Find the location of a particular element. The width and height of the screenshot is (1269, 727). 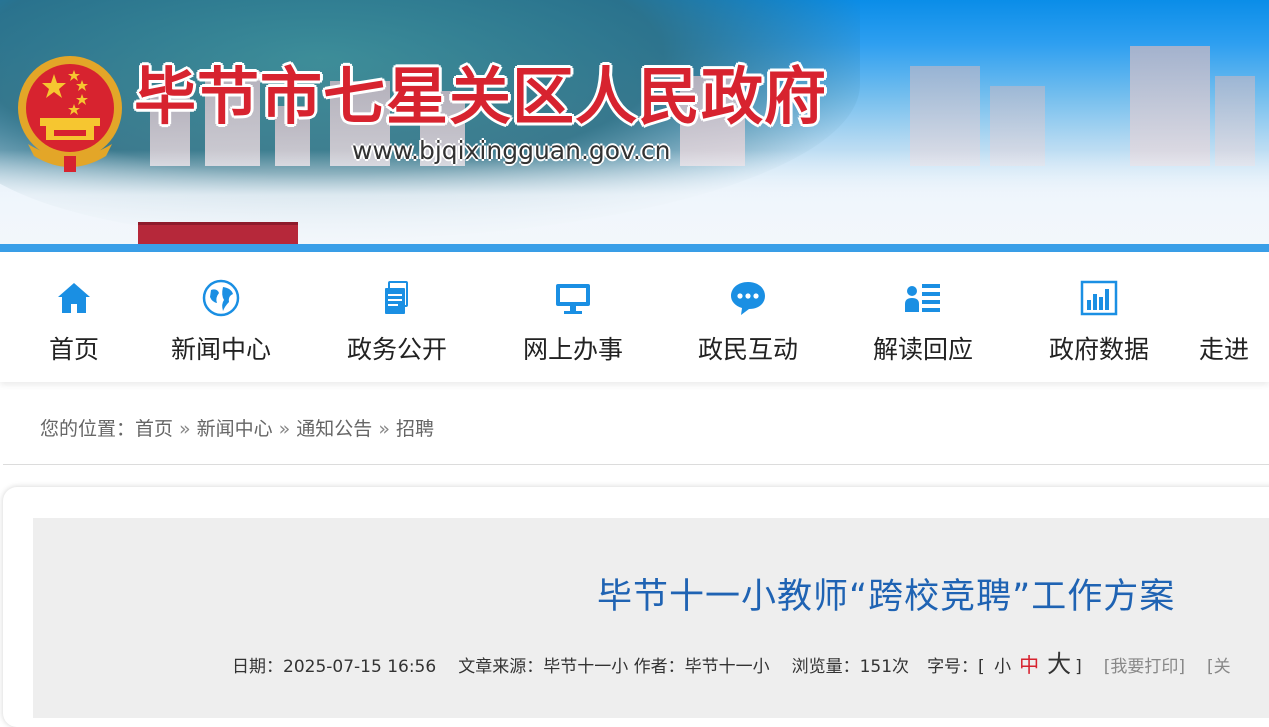

nav-label: 解读回应 is located at coordinates (922, 349).